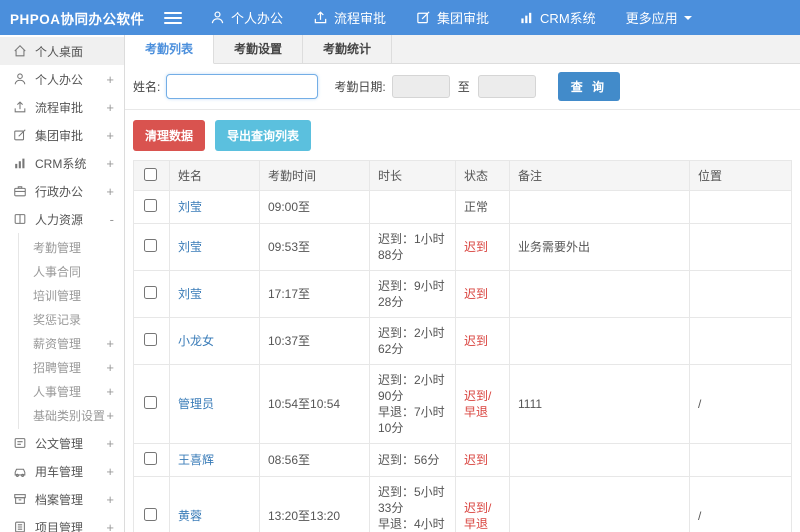 The width and height of the screenshot is (800, 532). I want to click on employee-name-link: 小龙女, so click(196, 341).